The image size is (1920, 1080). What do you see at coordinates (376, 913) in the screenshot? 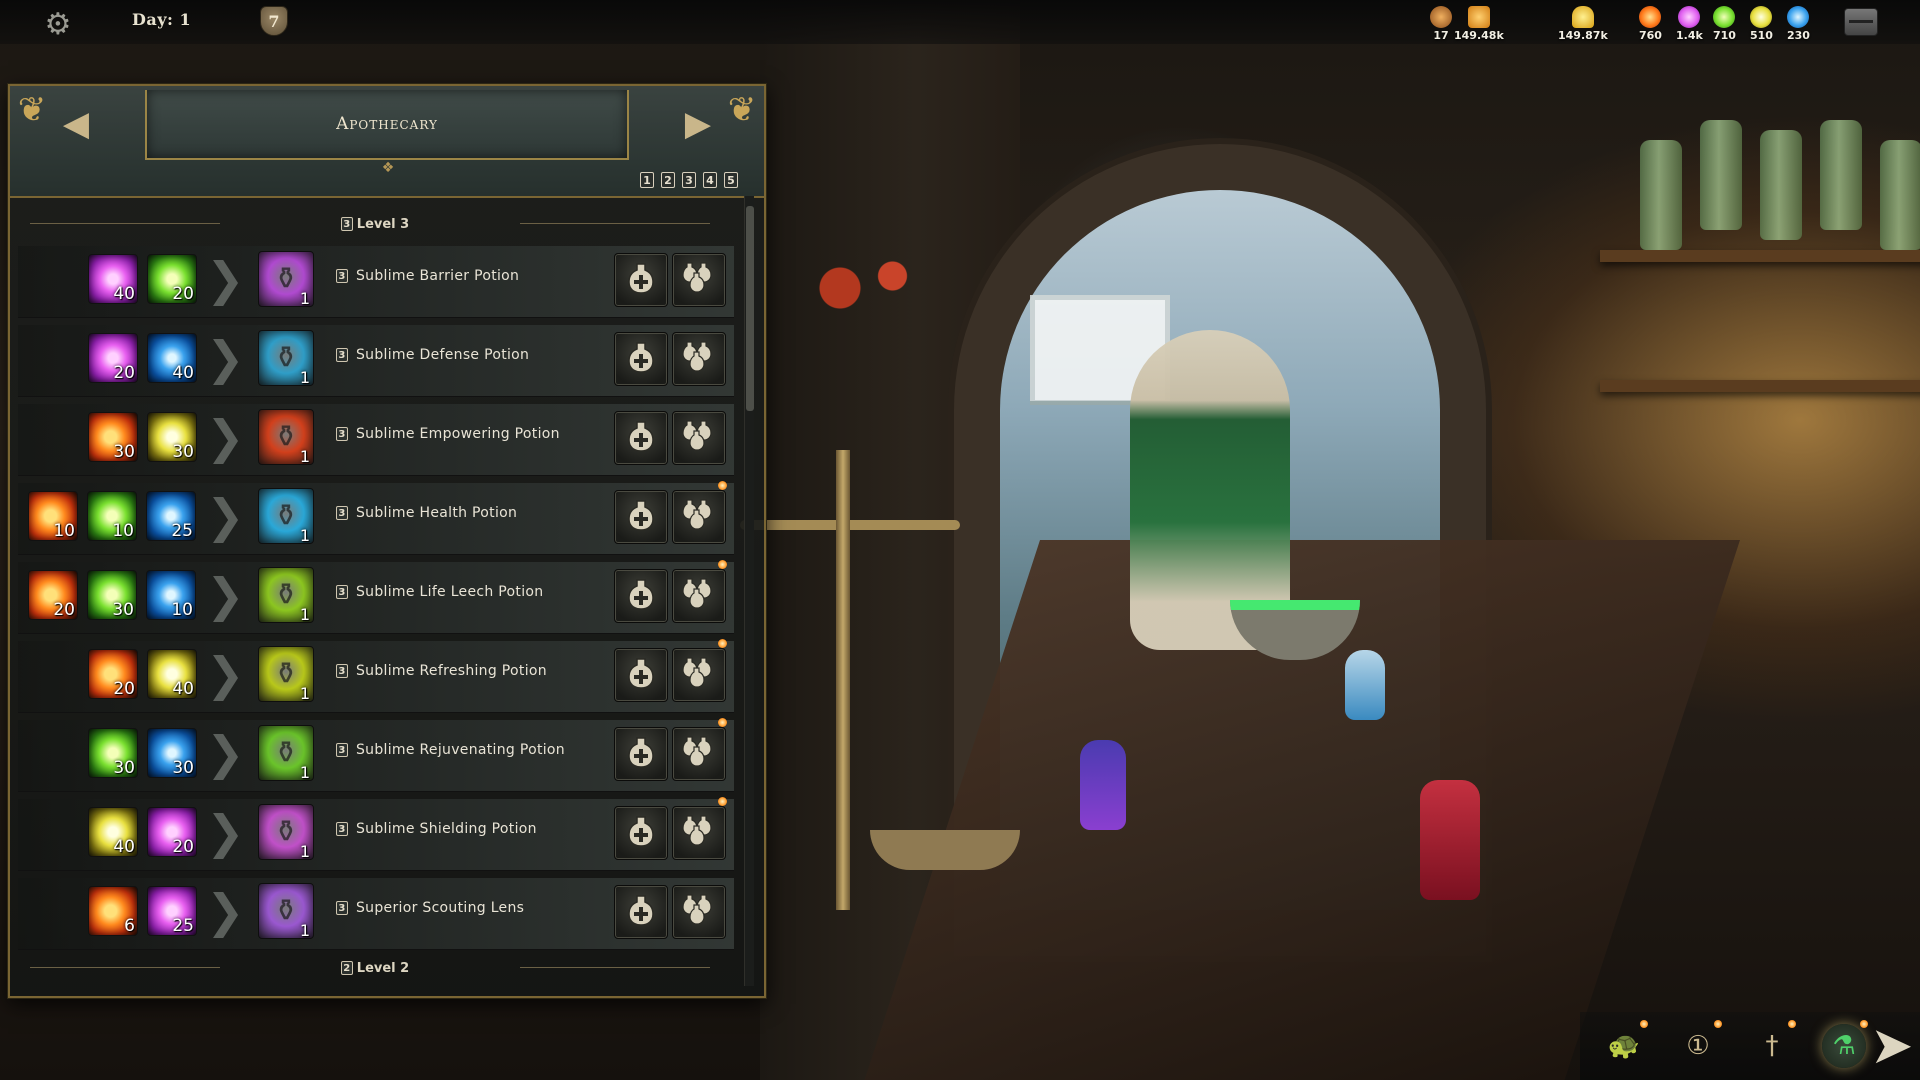
I see `recipe-row: 6 25 ❯ ⚱ 1 3 Superior Scouting Lens` at bounding box center [376, 913].